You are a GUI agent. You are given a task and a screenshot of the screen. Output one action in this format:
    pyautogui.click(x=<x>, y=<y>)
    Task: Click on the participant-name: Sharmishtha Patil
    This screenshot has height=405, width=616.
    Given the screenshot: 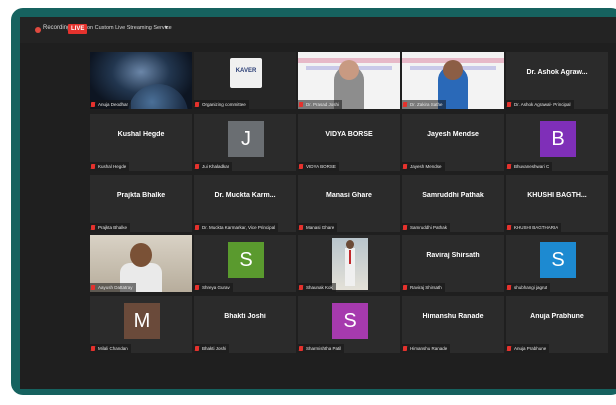 What is the action you would take?
    pyautogui.click(x=324, y=348)
    